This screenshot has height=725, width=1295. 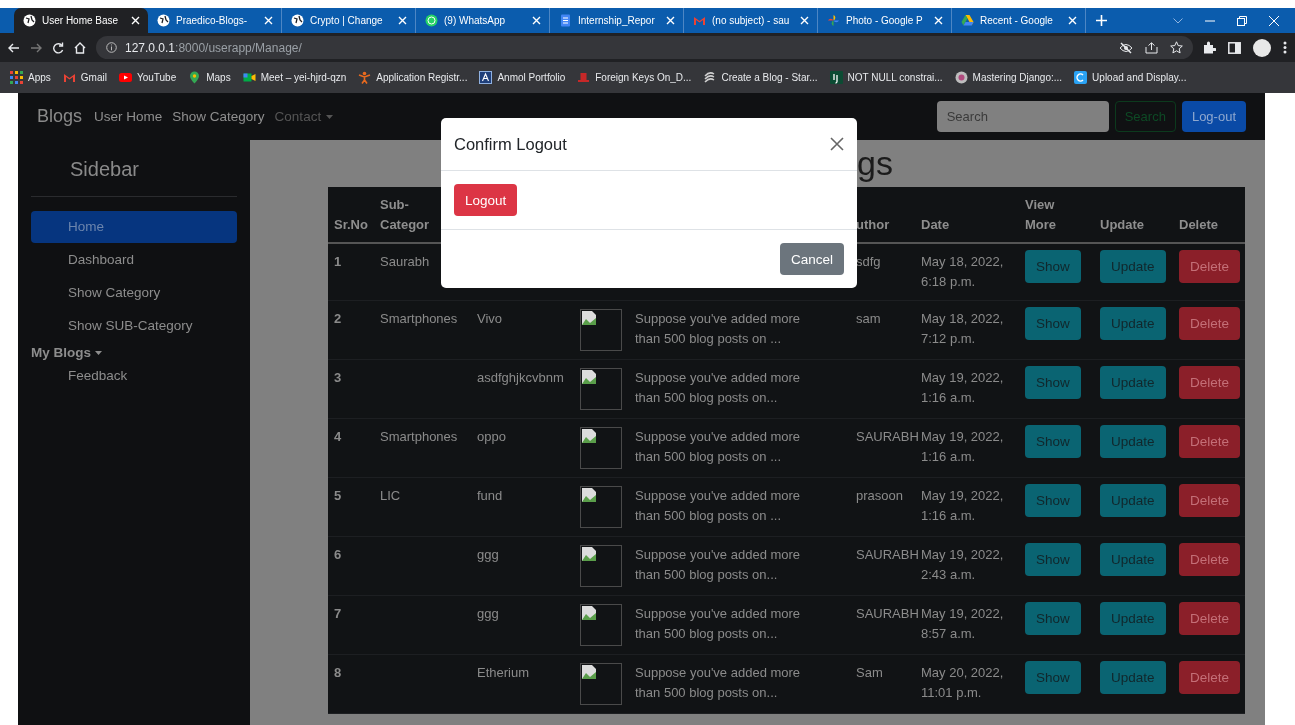 What do you see at coordinates (338, 672) in the screenshot?
I see `table-cell: 8` at bounding box center [338, 672].